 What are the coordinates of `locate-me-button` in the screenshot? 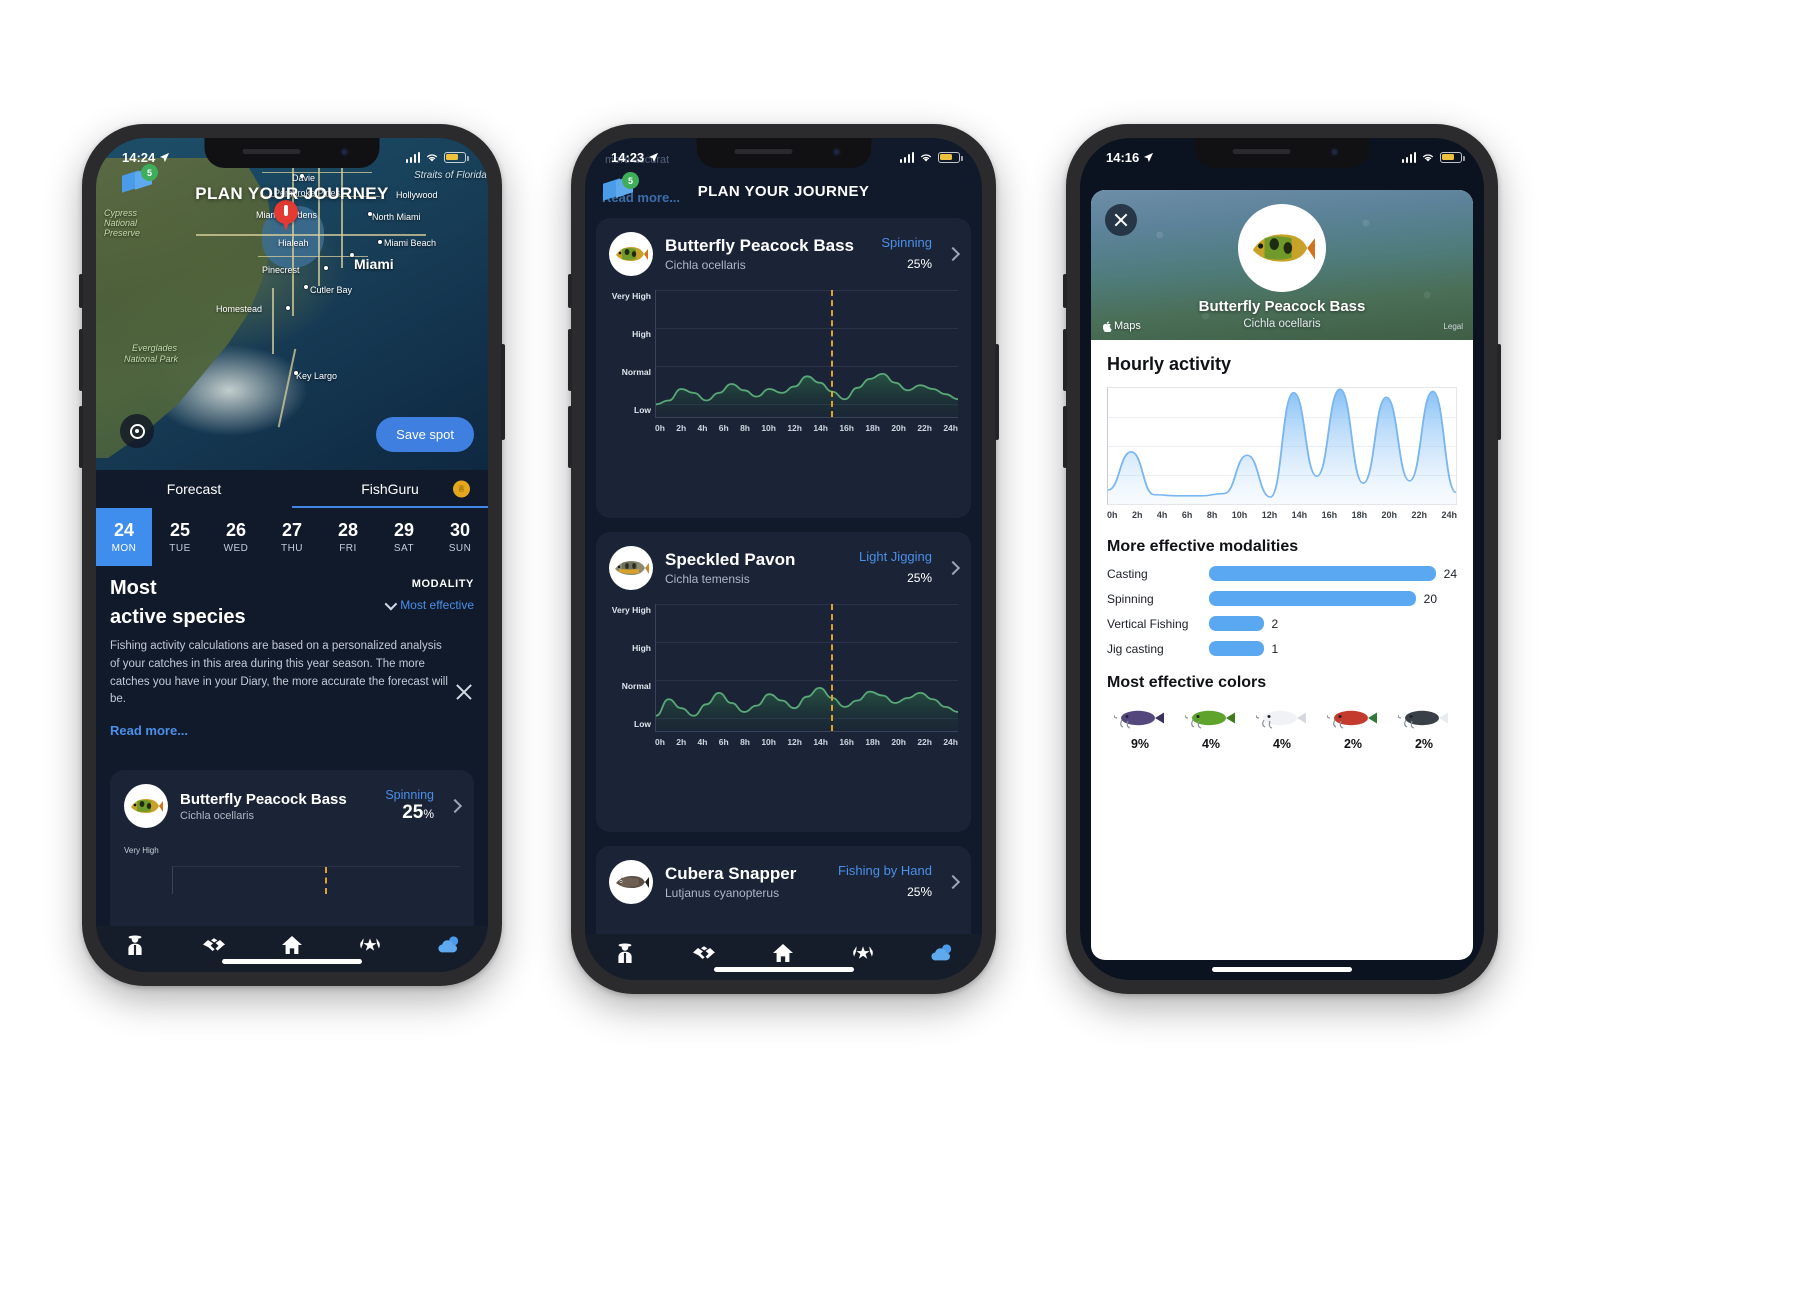 It's located at (137, 431).